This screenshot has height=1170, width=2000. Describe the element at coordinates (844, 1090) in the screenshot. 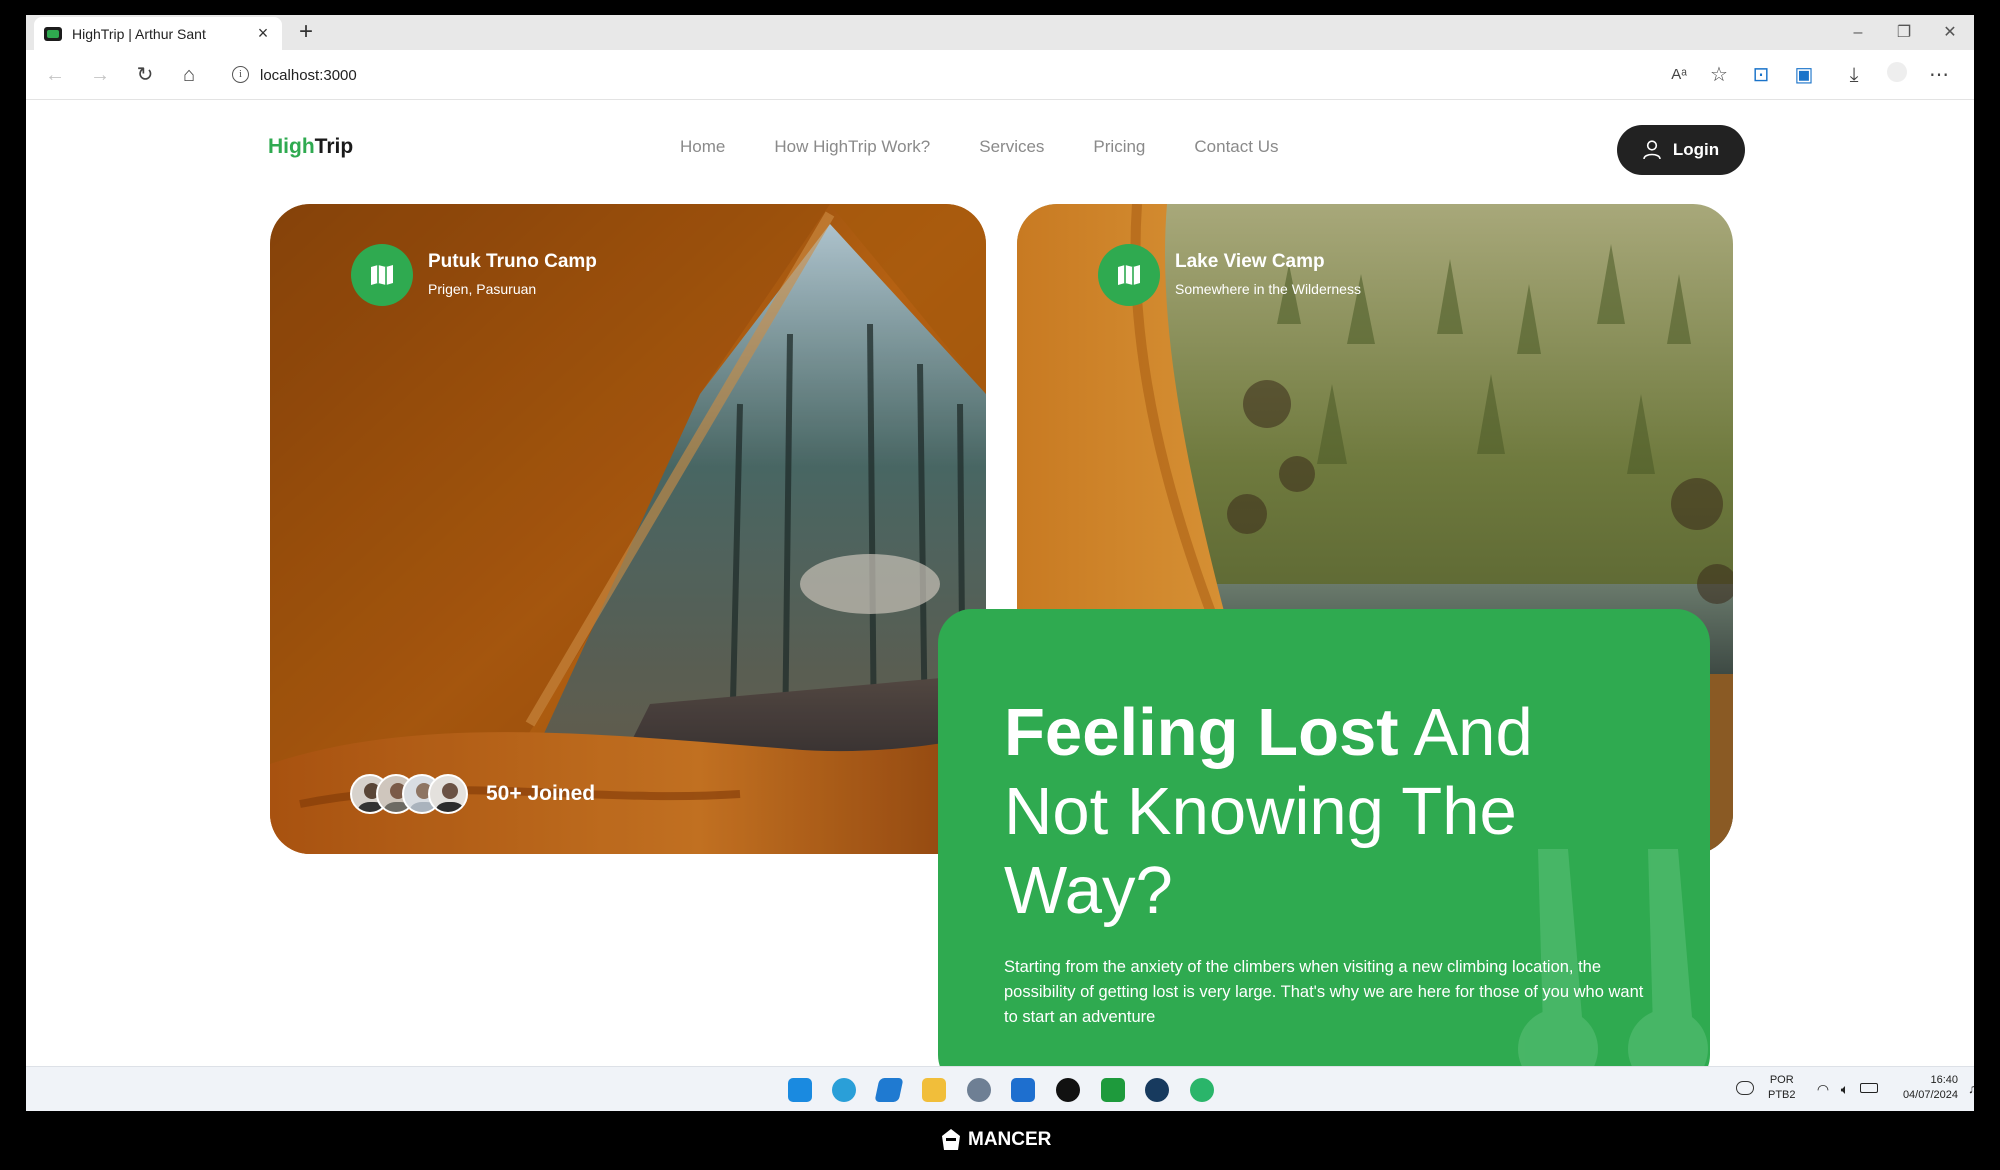

I see `edge-icon` at that location.